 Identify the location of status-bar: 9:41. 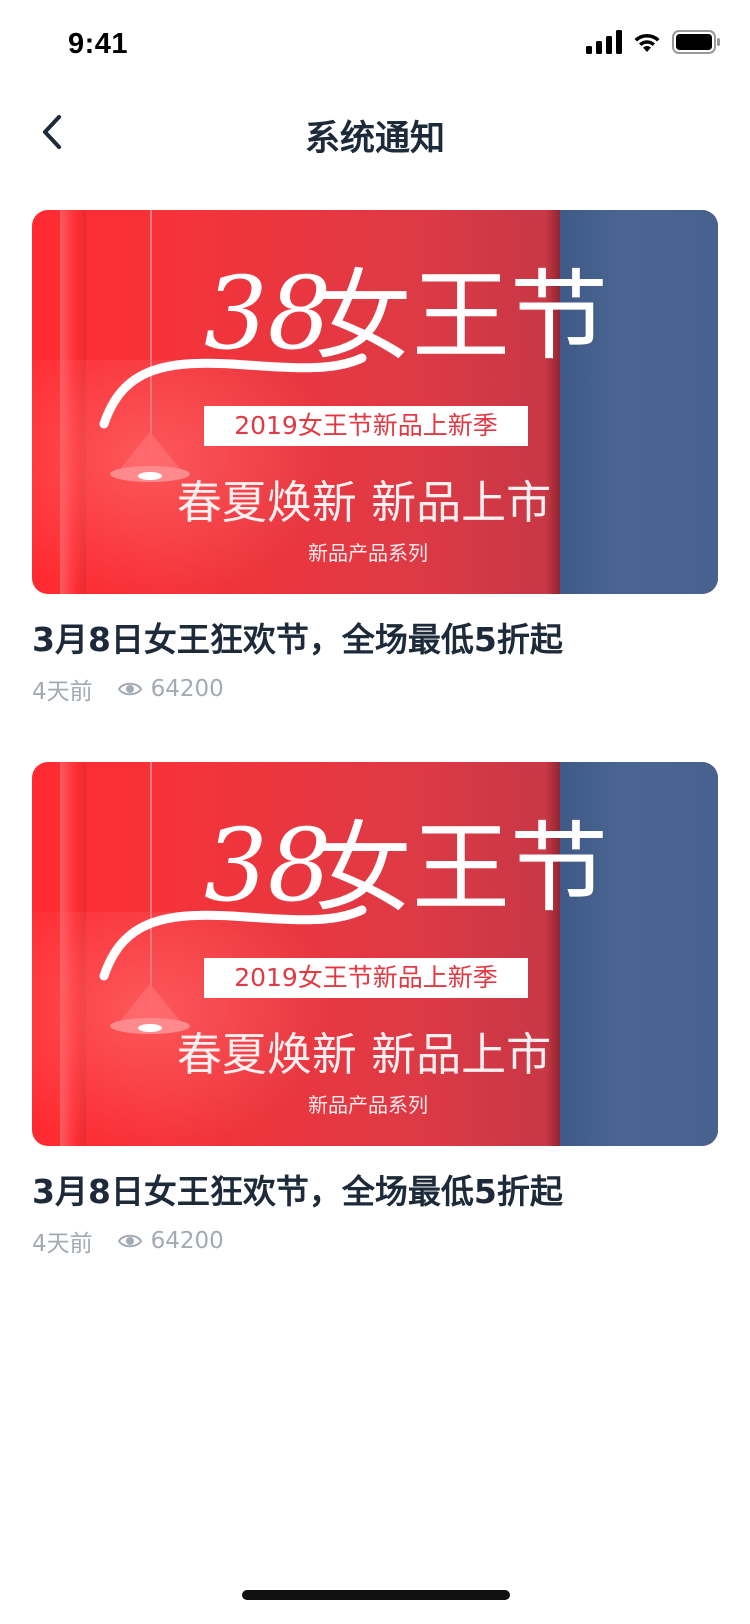
(375, 44).